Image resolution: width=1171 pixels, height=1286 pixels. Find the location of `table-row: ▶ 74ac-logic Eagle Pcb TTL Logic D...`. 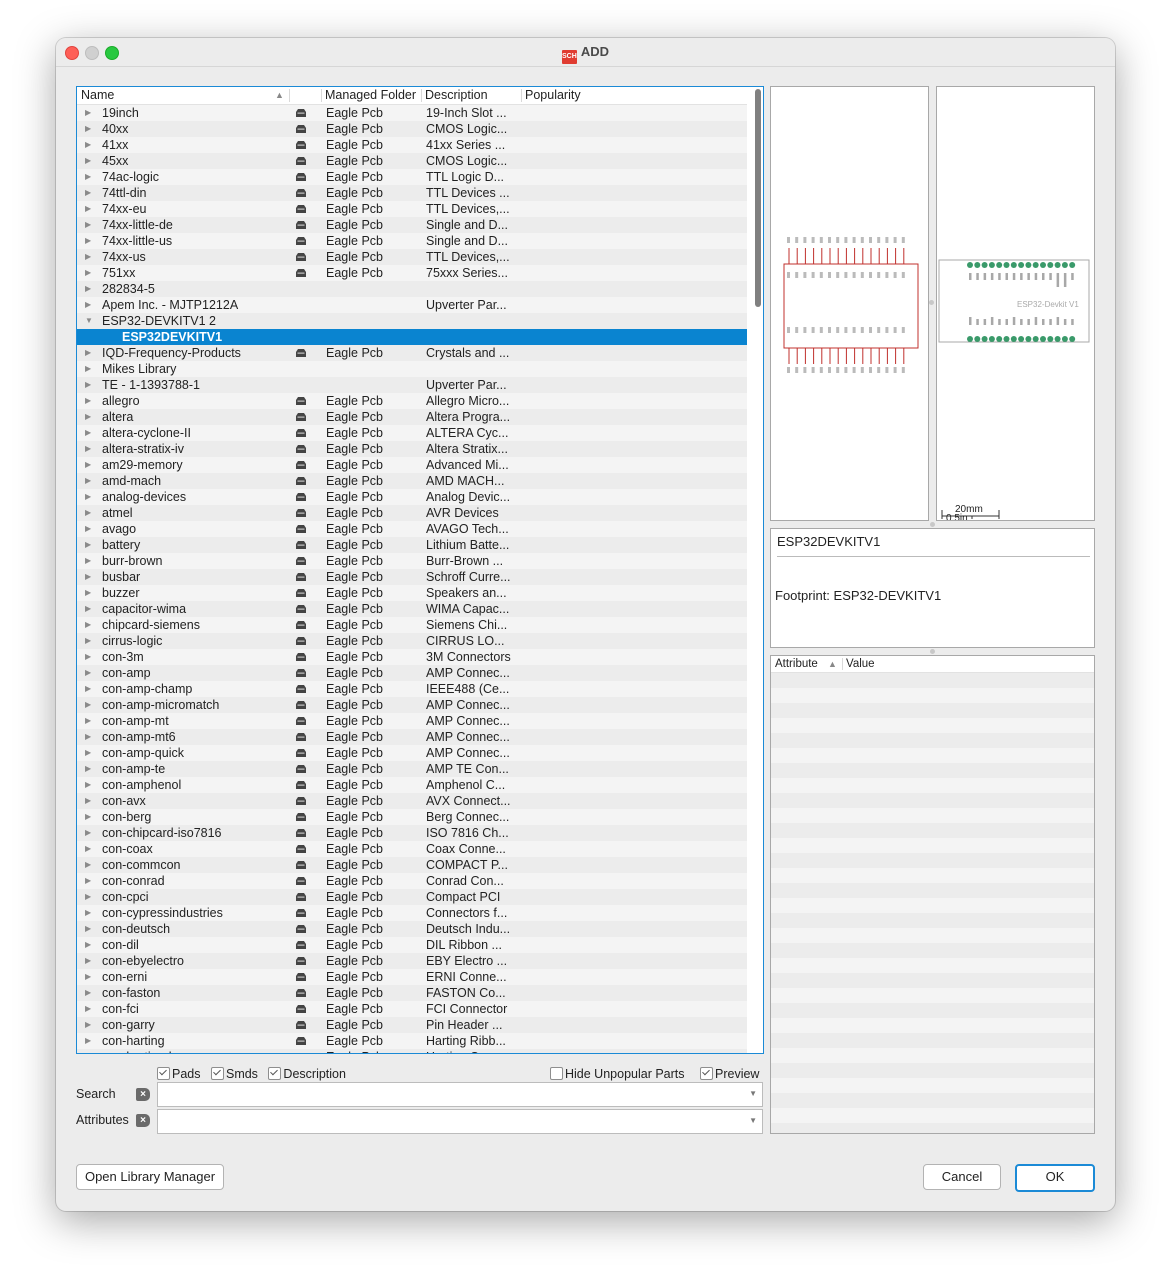

table-row: ▶ 74ac-logic Eagle Pcb TTL Logic D... is located at coordinates (412, 177).